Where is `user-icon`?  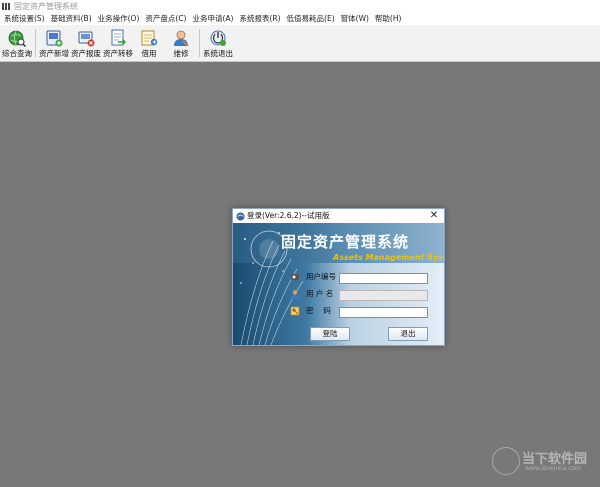
user-icon is located at coordinates (295, 294).